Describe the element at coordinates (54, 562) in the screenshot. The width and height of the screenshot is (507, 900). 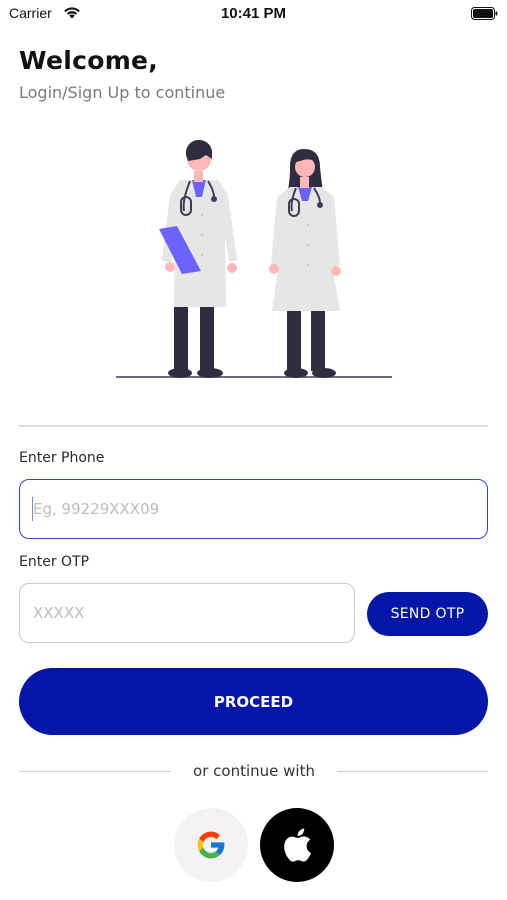
I see `otp-label: Enter OTP` at that location.